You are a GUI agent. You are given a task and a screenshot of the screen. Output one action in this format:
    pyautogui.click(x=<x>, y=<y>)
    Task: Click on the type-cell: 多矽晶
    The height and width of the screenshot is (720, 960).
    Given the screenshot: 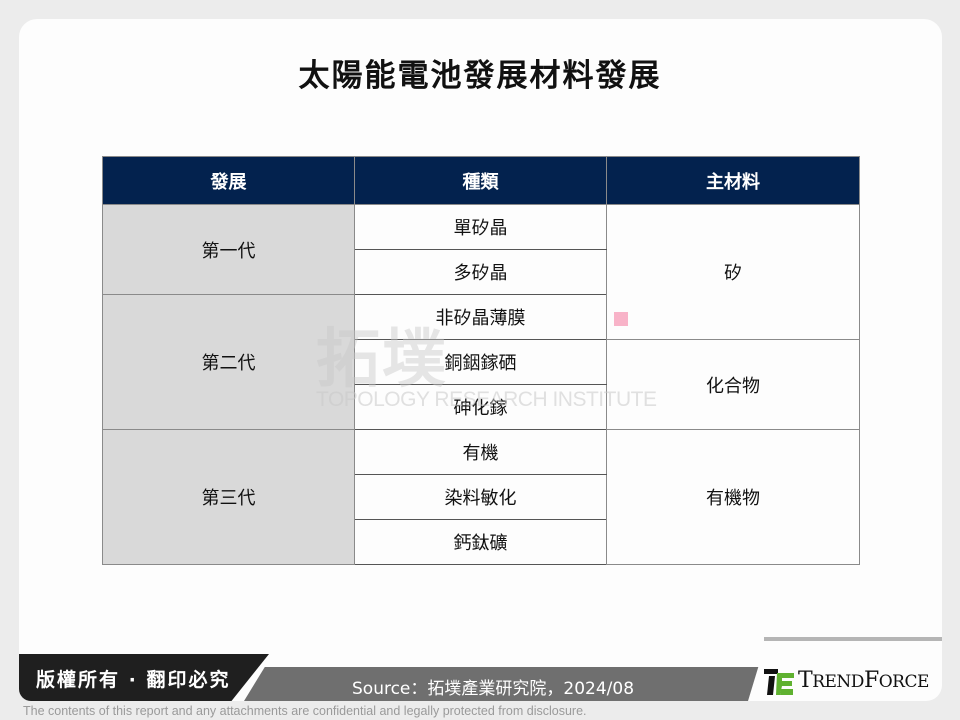 What is the action you would take?
    pyautogui.click(x=480, y=272)
    